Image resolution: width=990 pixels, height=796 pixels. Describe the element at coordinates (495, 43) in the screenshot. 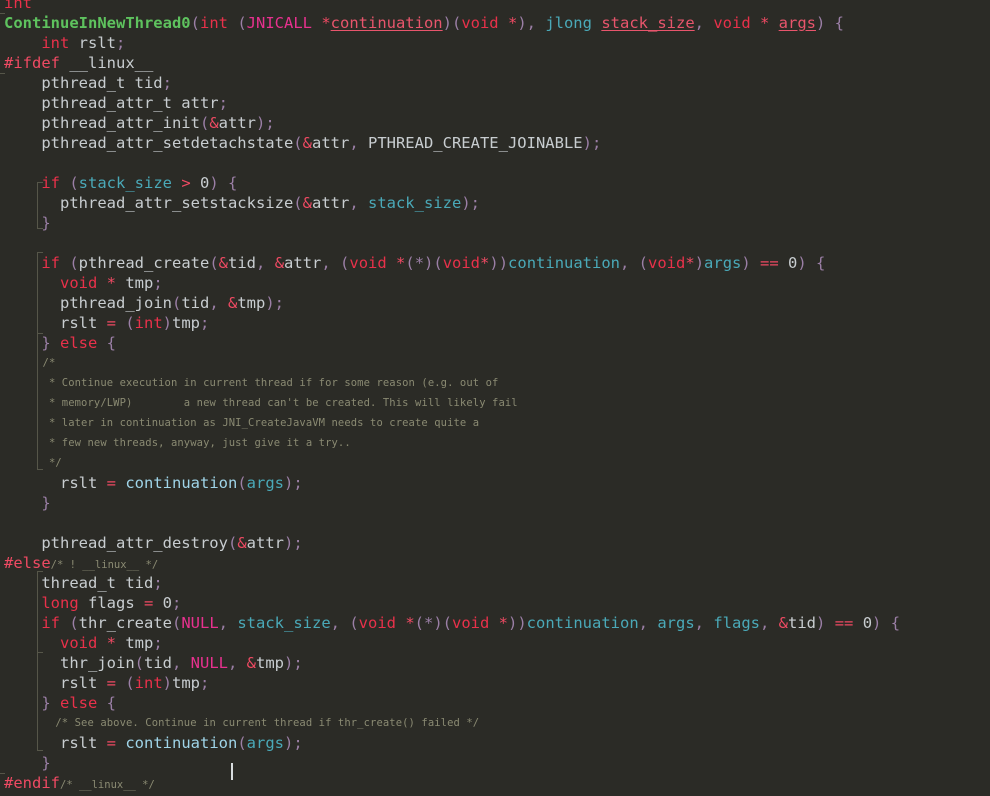

I see `code-line: int rslt;` at that location.